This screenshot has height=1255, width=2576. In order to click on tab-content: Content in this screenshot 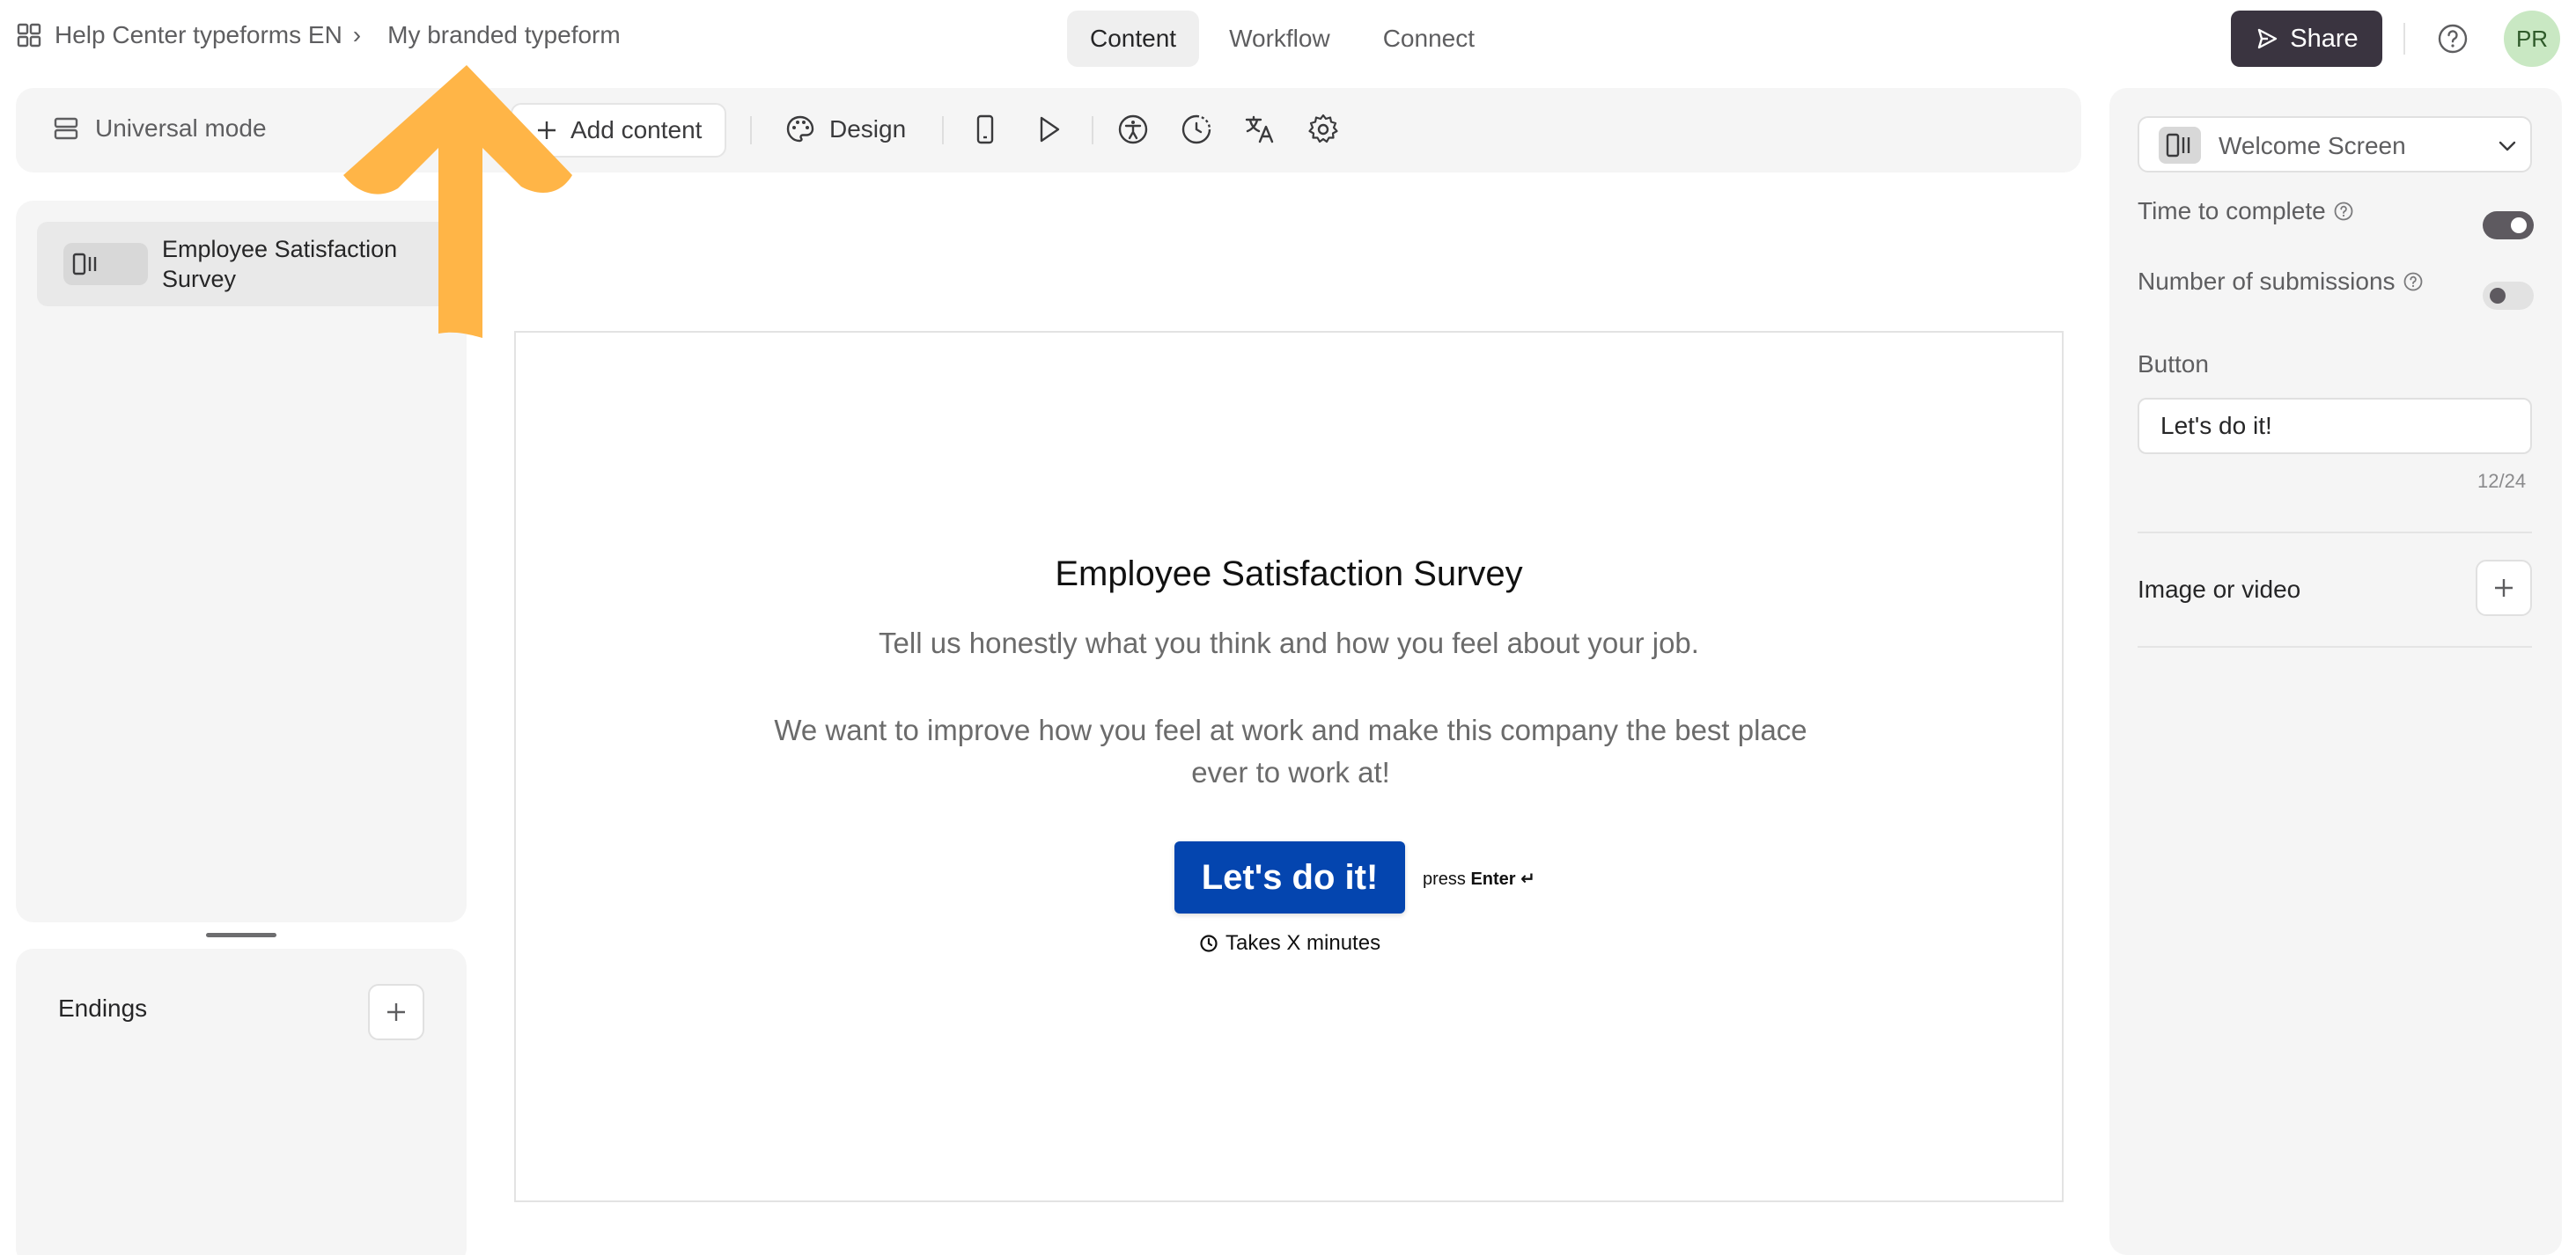, I will do `click(1133, 39)`.